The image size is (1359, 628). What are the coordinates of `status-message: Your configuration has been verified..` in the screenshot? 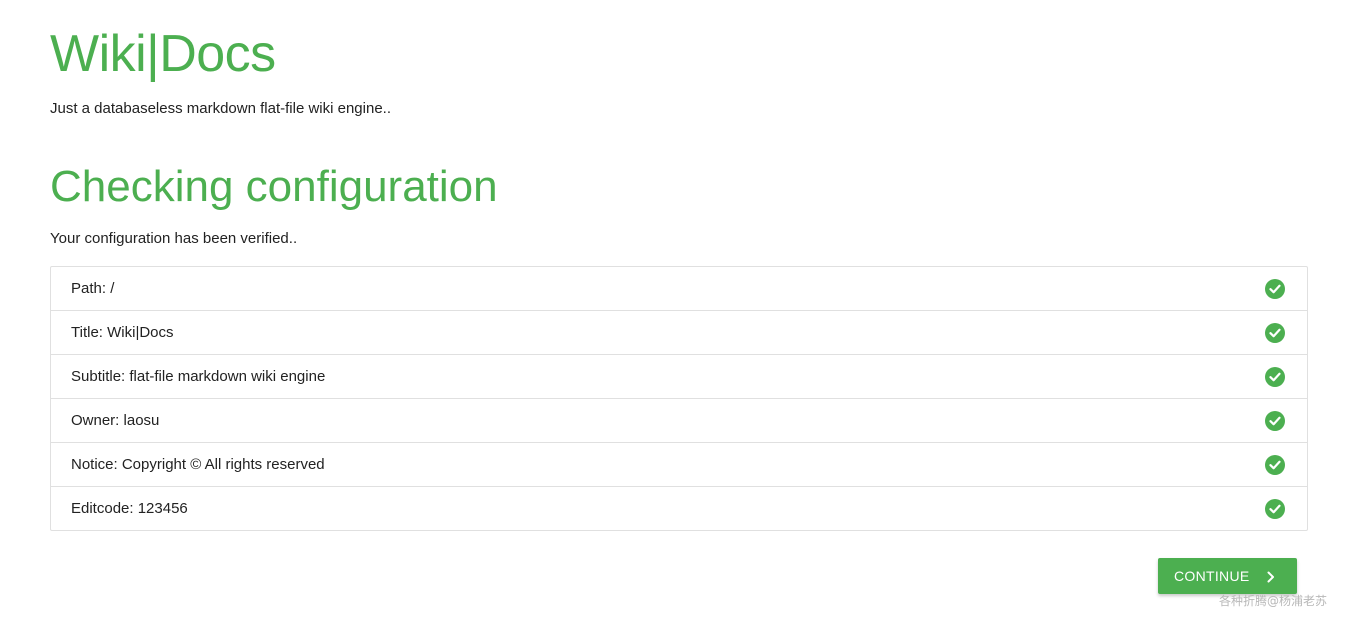 It's located at (174, 238).